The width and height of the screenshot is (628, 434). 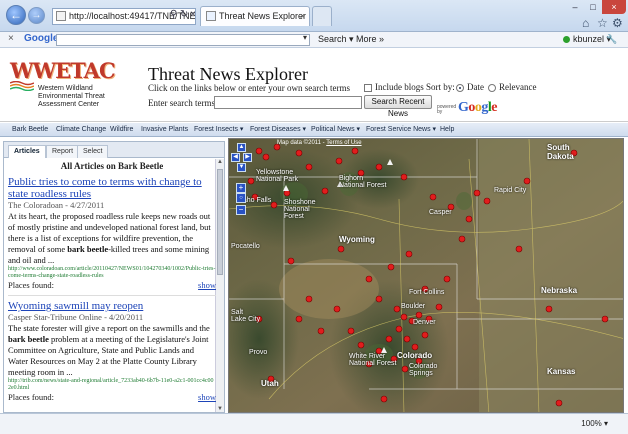 I want to click on menu-invasive-plants: Invasive Plants, so click(x=164, y=130).